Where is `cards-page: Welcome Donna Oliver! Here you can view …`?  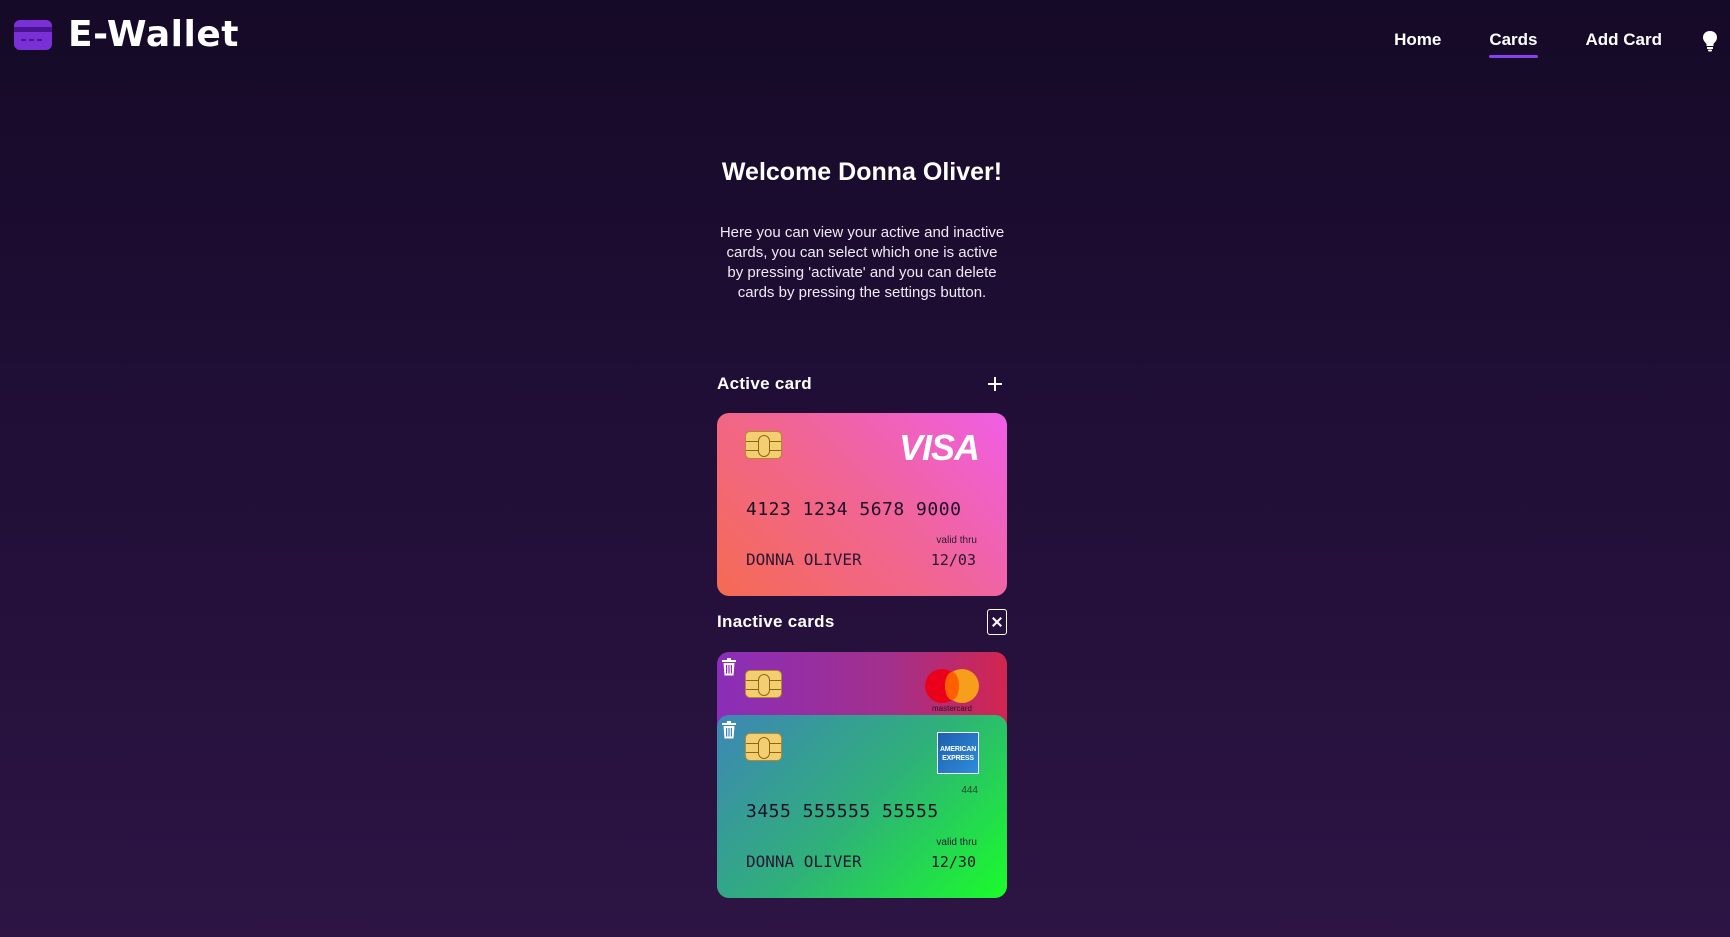 cards-page: Welcome Donna Oliver! Here you can view … is located at coordinates (862, 528).